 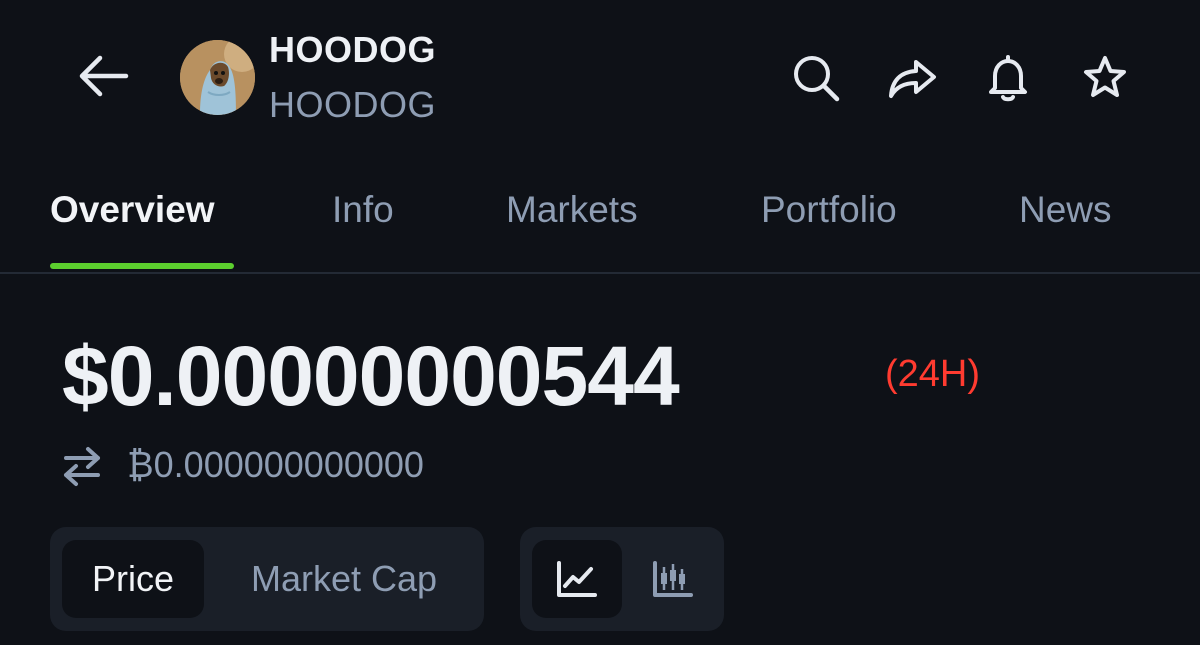 I want to click on back-button, so click(x=102, y=76).